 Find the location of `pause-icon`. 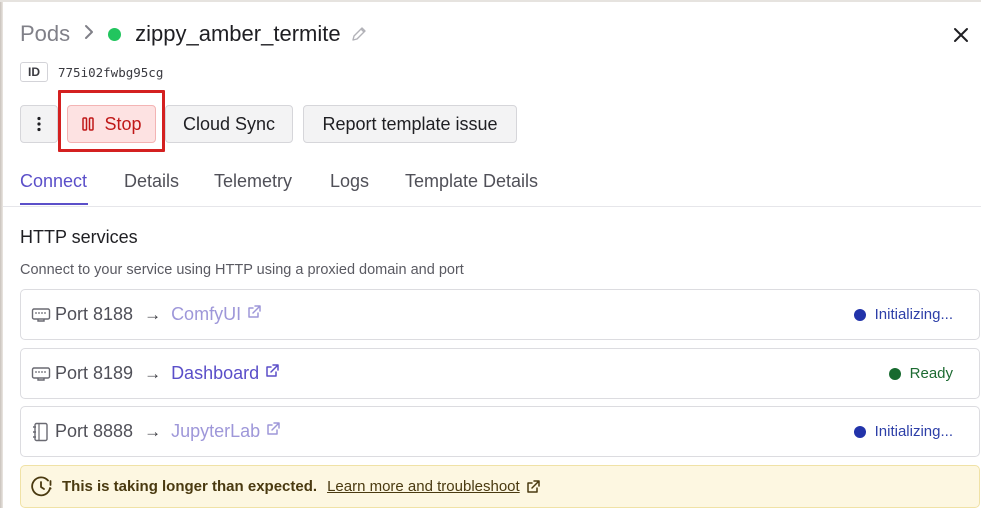

pause-icon is located at coordinates (88, 124).